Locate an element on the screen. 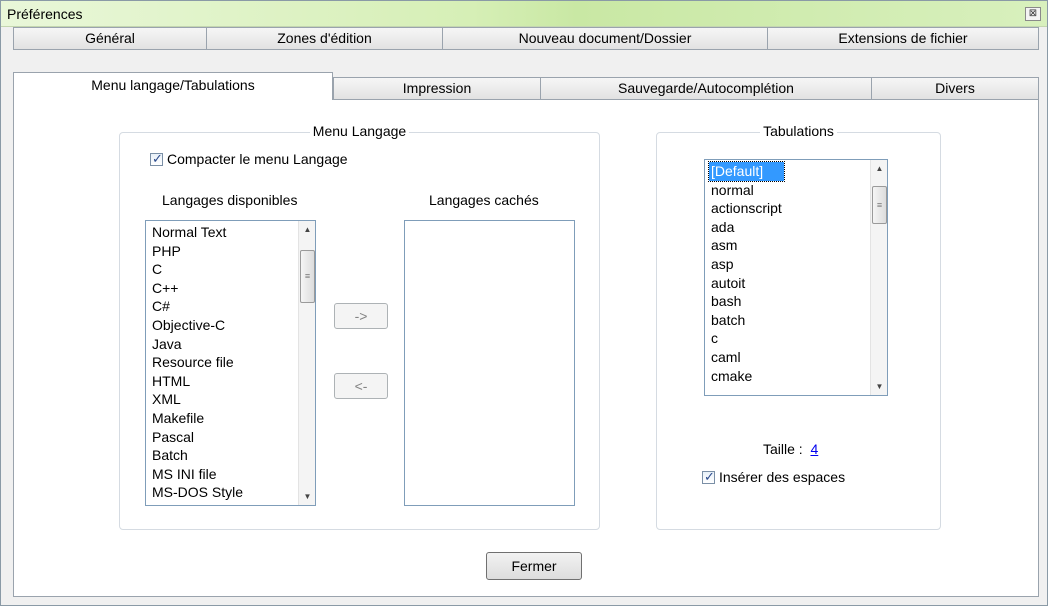 This screenshot has width=1048, height=606. close-icon: ⊠ is located at coordinates (1033, 14).